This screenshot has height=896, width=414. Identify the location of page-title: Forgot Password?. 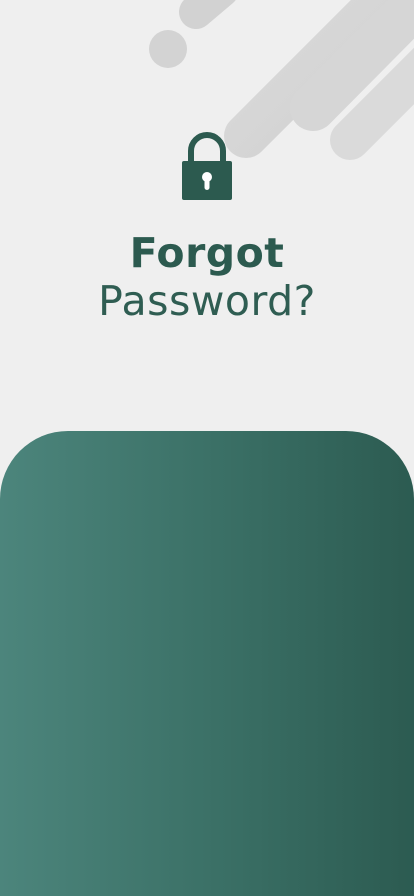
(207, 276).